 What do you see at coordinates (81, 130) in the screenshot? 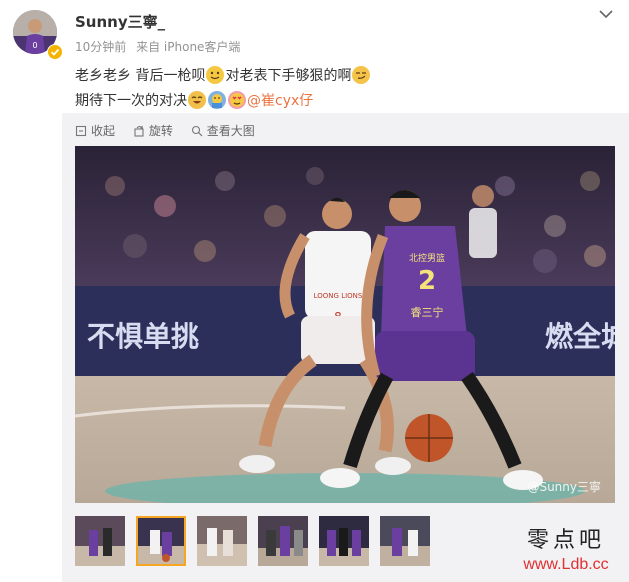
I see `collapse-icon` at bounding box center [81, 130].